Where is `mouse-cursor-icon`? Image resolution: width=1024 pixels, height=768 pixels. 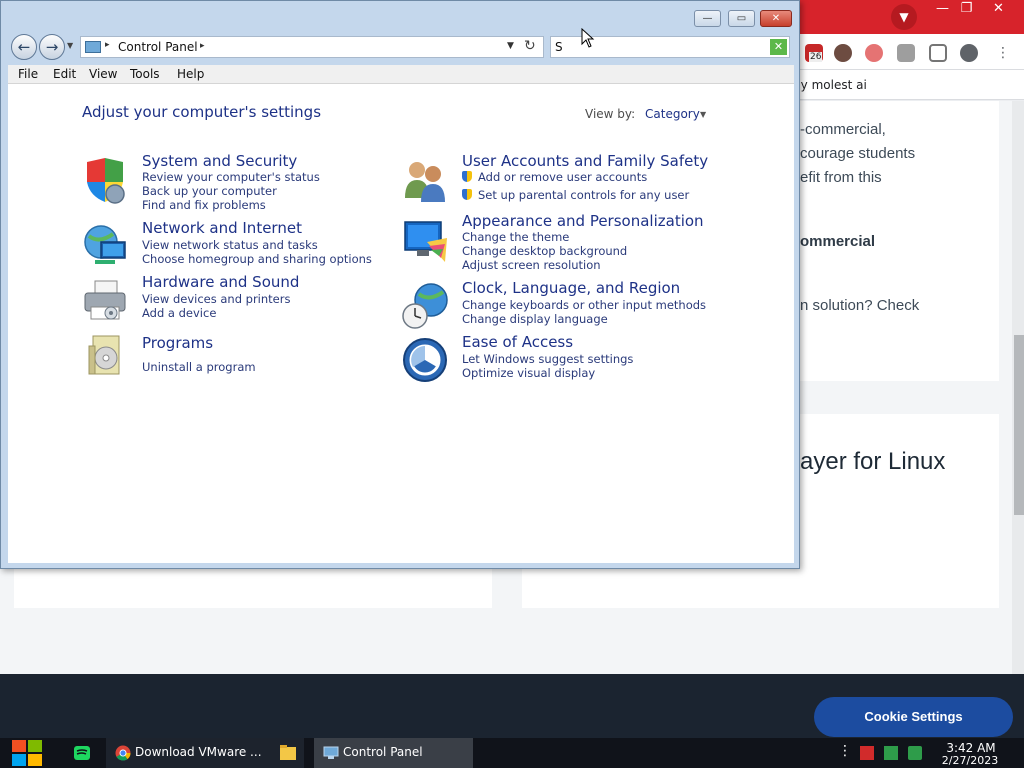 mouse-cursor-icon is located at coordinates (588, 38).